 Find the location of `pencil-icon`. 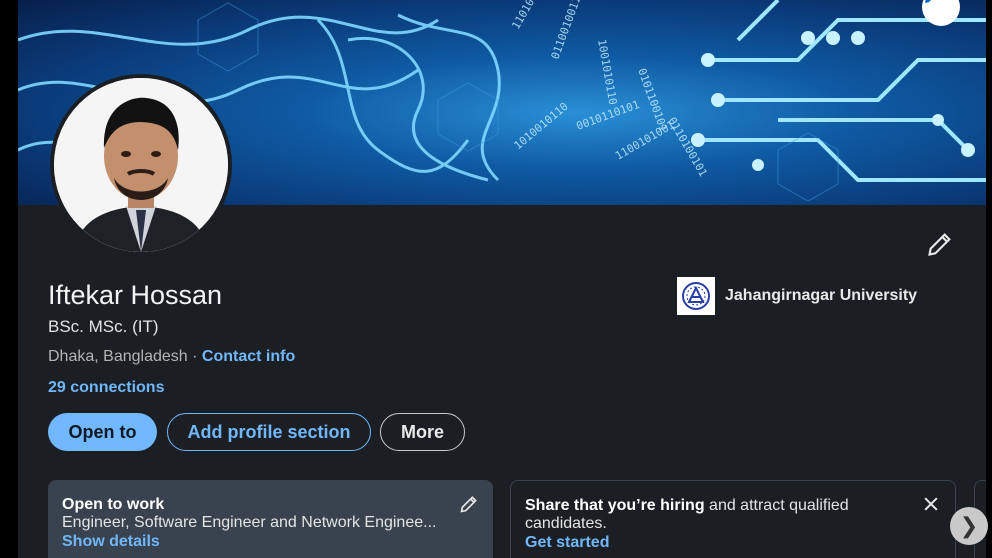

pencil-icon is located at coordinates (928, 1).